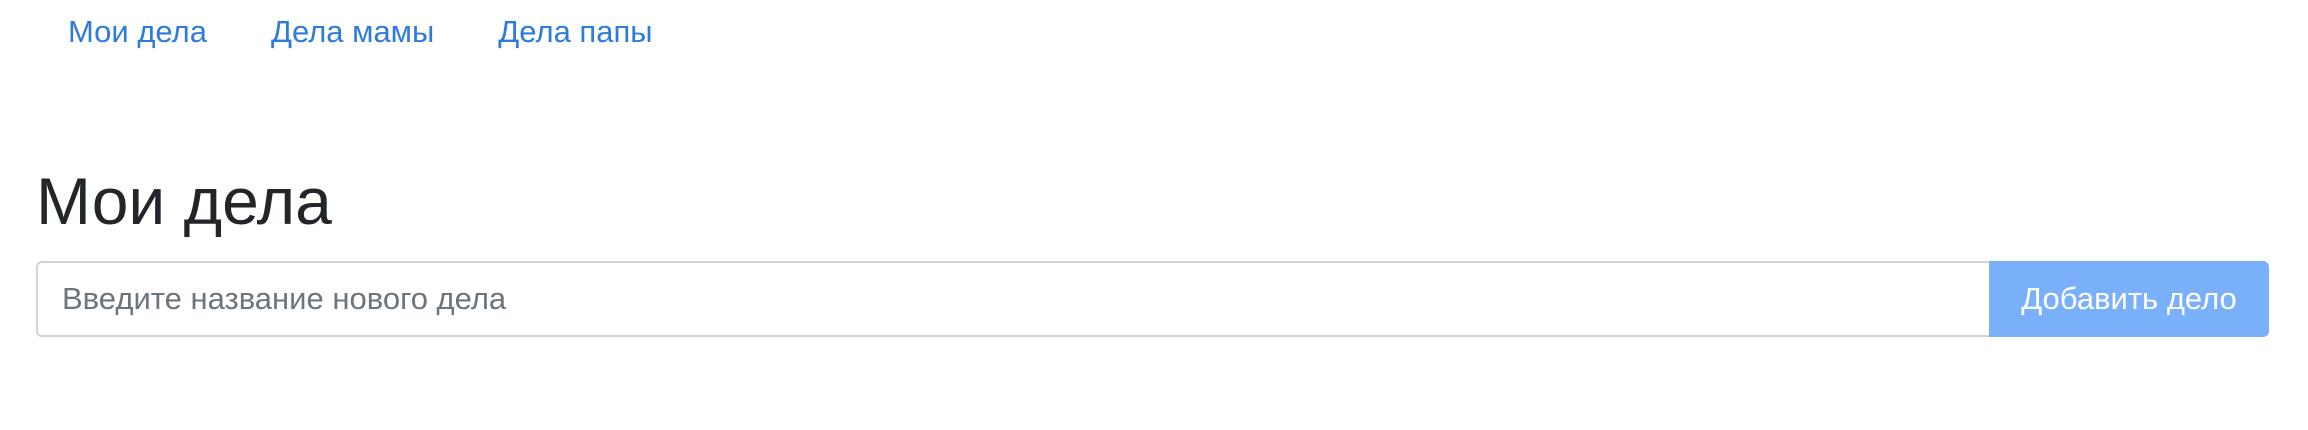 The image size is (2308, 430). I want to click on nav-link-mom-tasks: Дела мамы, so click(352, 32).